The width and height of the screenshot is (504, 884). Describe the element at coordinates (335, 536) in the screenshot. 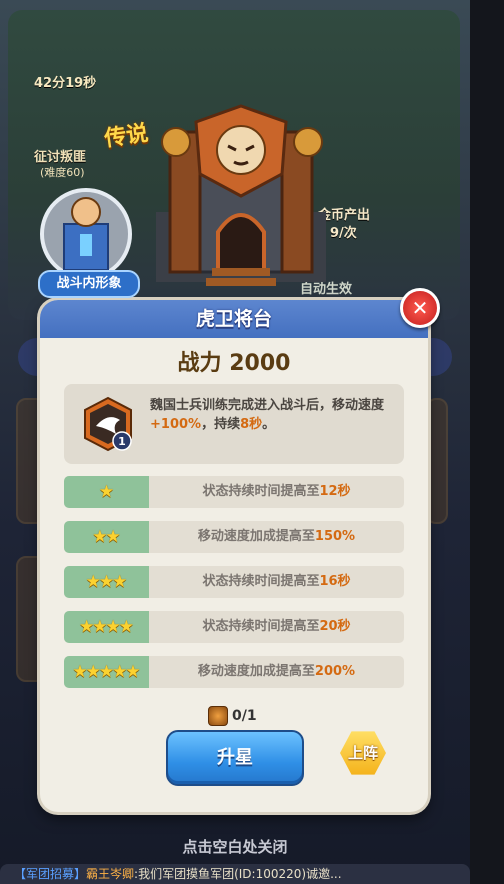

I see `star-row-value: 150%` at that location.